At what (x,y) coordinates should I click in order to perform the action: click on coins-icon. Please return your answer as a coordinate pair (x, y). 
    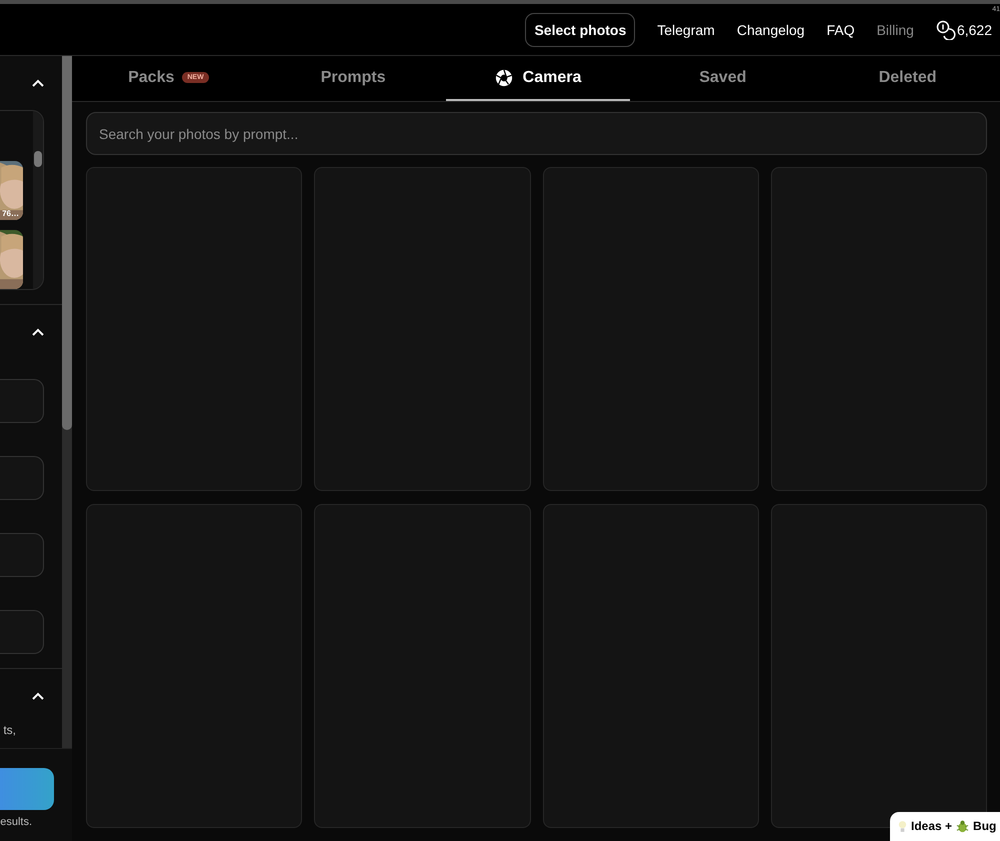
    Looking at the image, I should click on (946, 30).